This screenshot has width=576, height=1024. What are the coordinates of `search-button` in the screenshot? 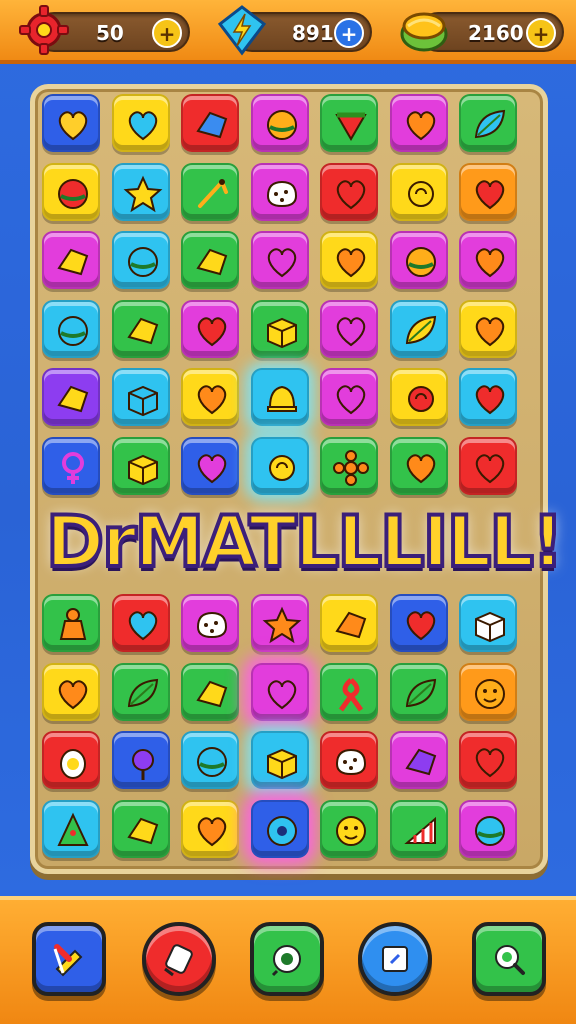 It's located at (509, 959).